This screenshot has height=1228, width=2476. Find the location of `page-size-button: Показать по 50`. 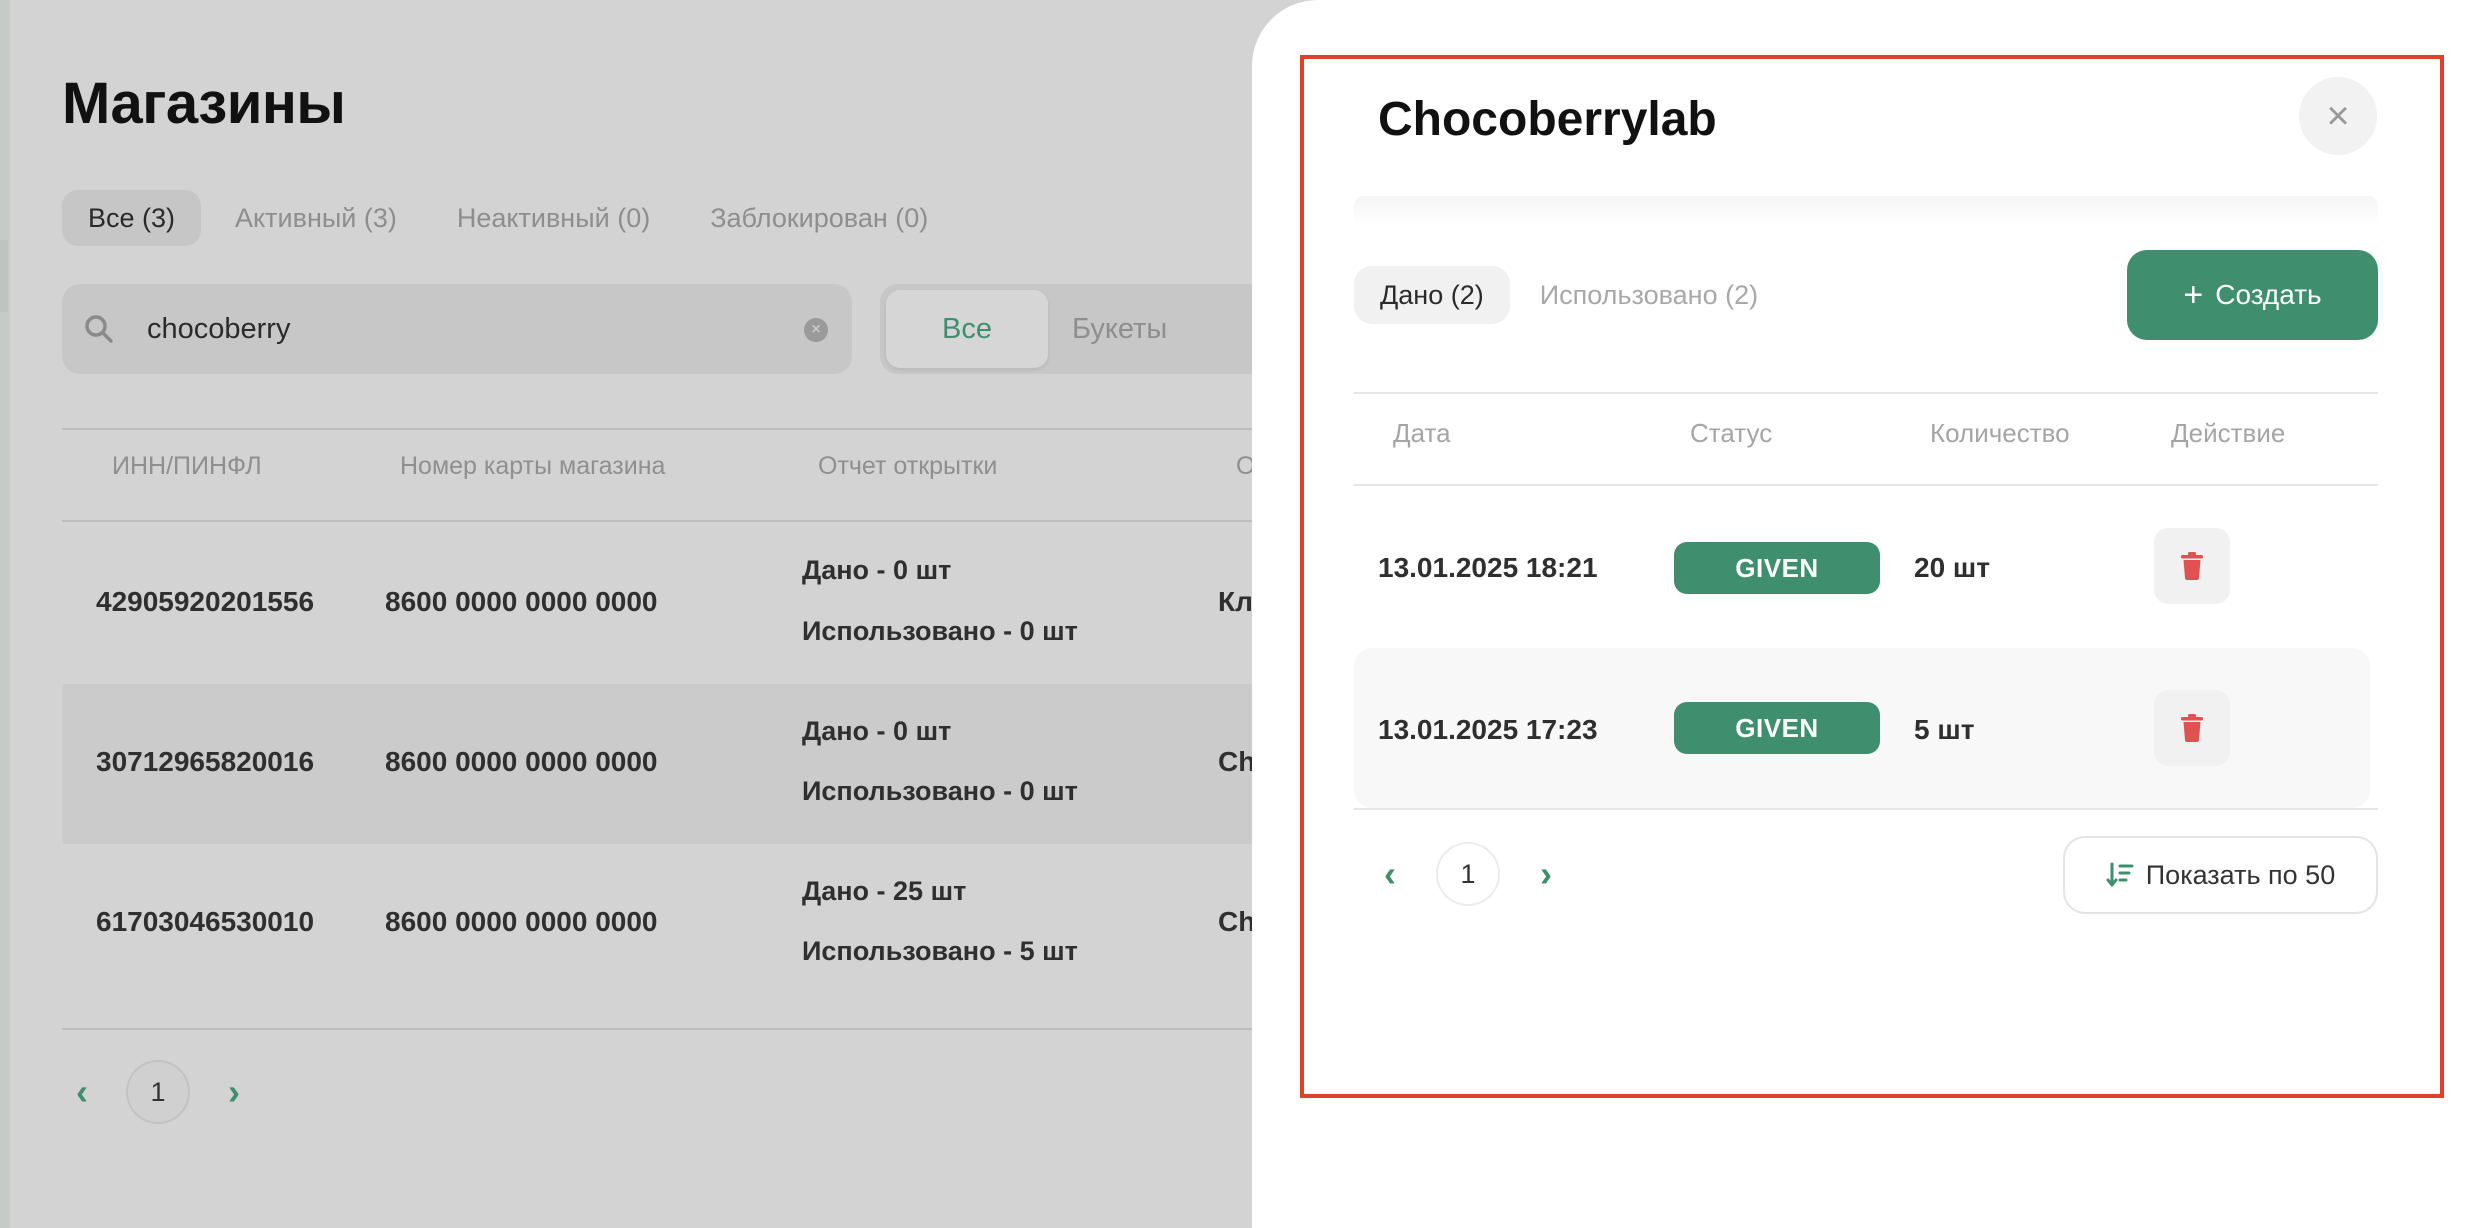

page-size-button: Показать по 50 is located at coordinates (2220, 875).